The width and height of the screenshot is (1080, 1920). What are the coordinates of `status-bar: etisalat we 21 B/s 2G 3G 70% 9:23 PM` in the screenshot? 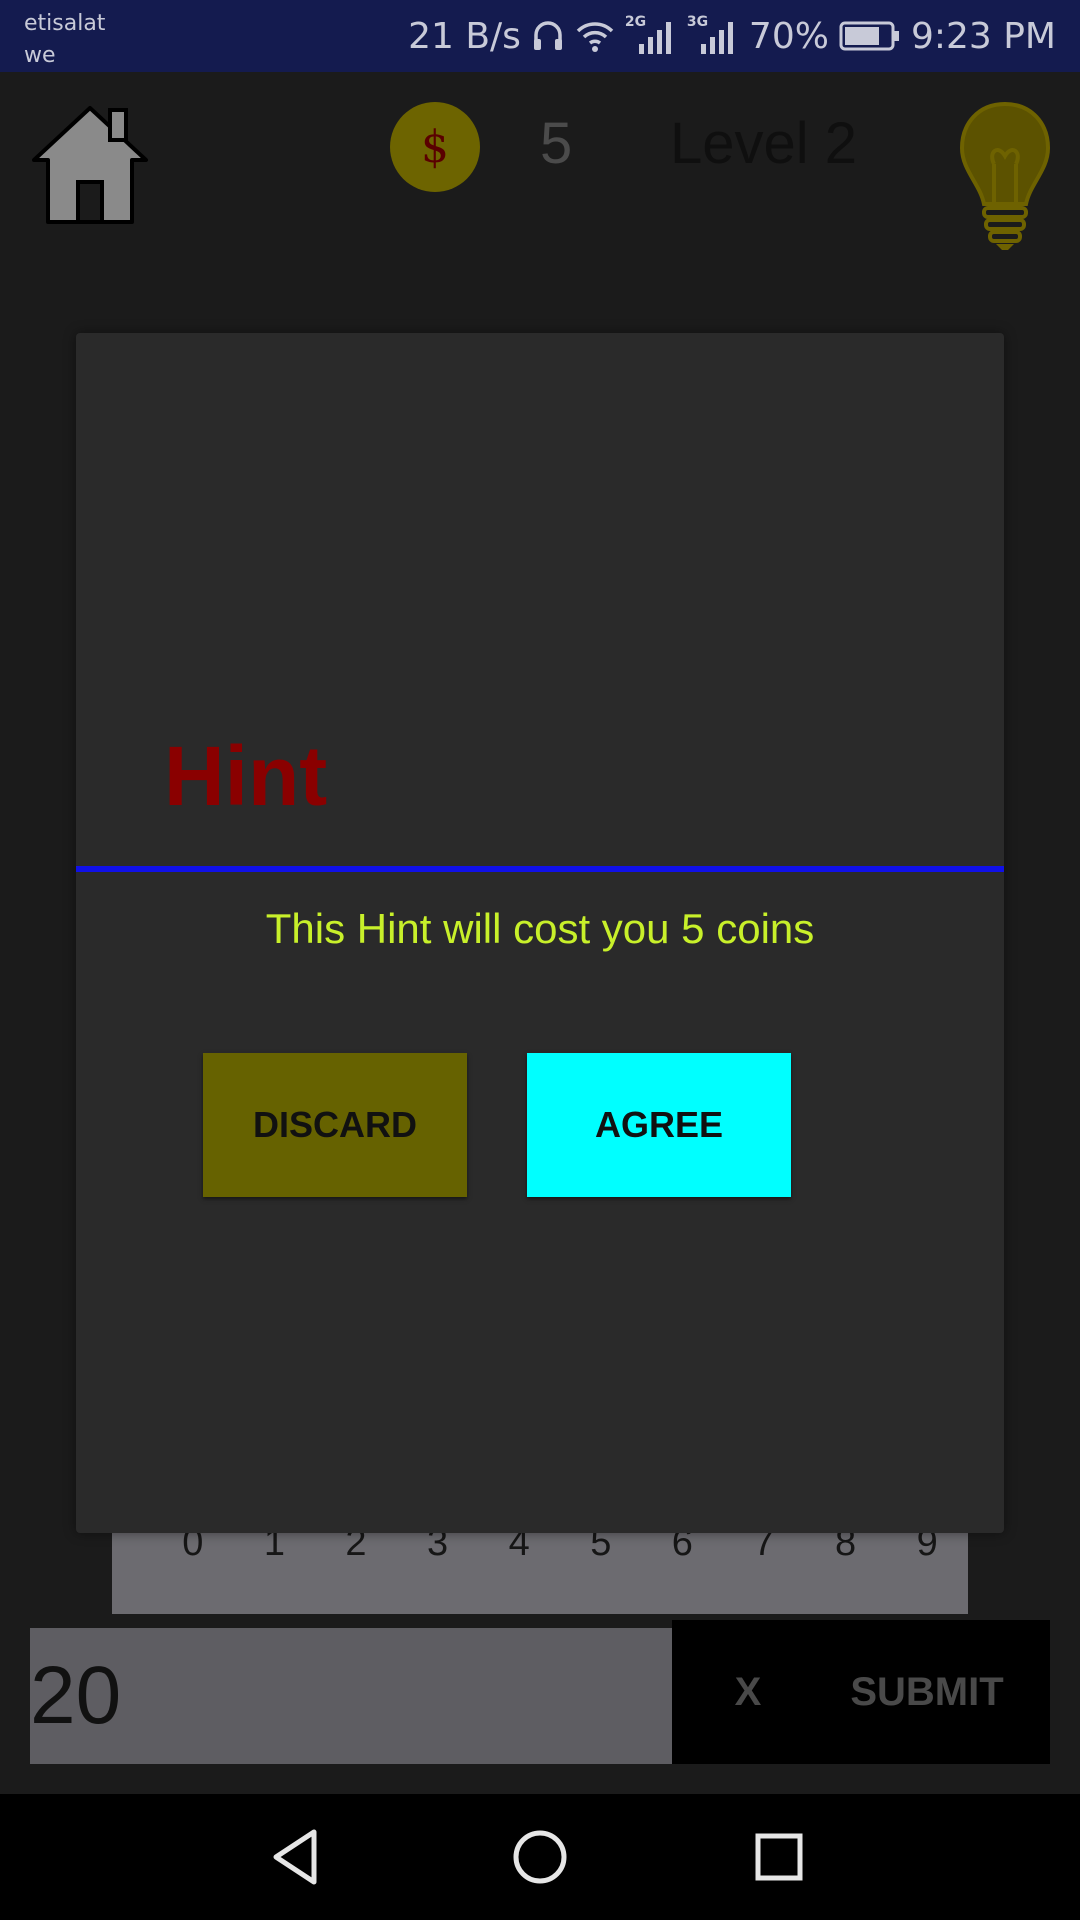 It's located at (540, 36).